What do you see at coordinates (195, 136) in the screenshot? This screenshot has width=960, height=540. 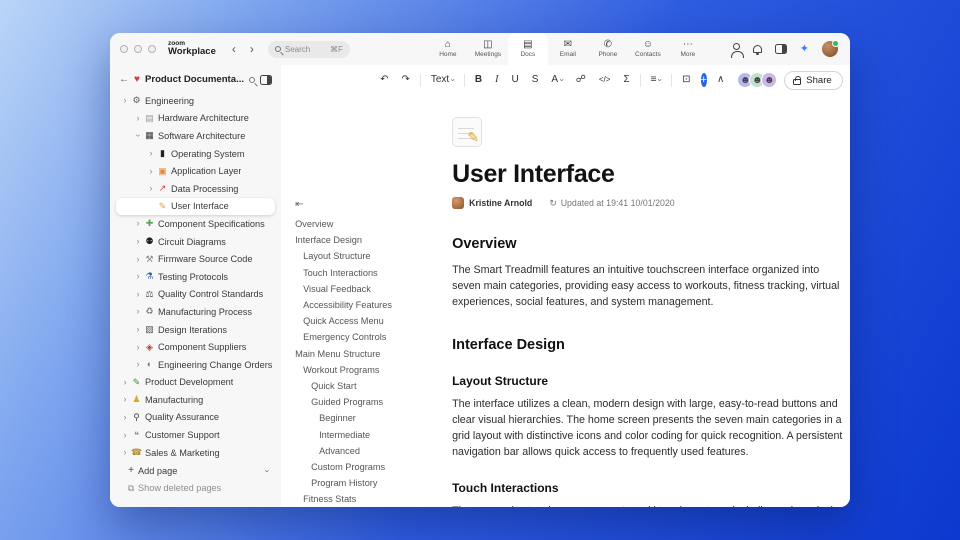 I see `sidebar-item-software-architecture: › ▦ Software Architecture` at bounding box center [195, 136].